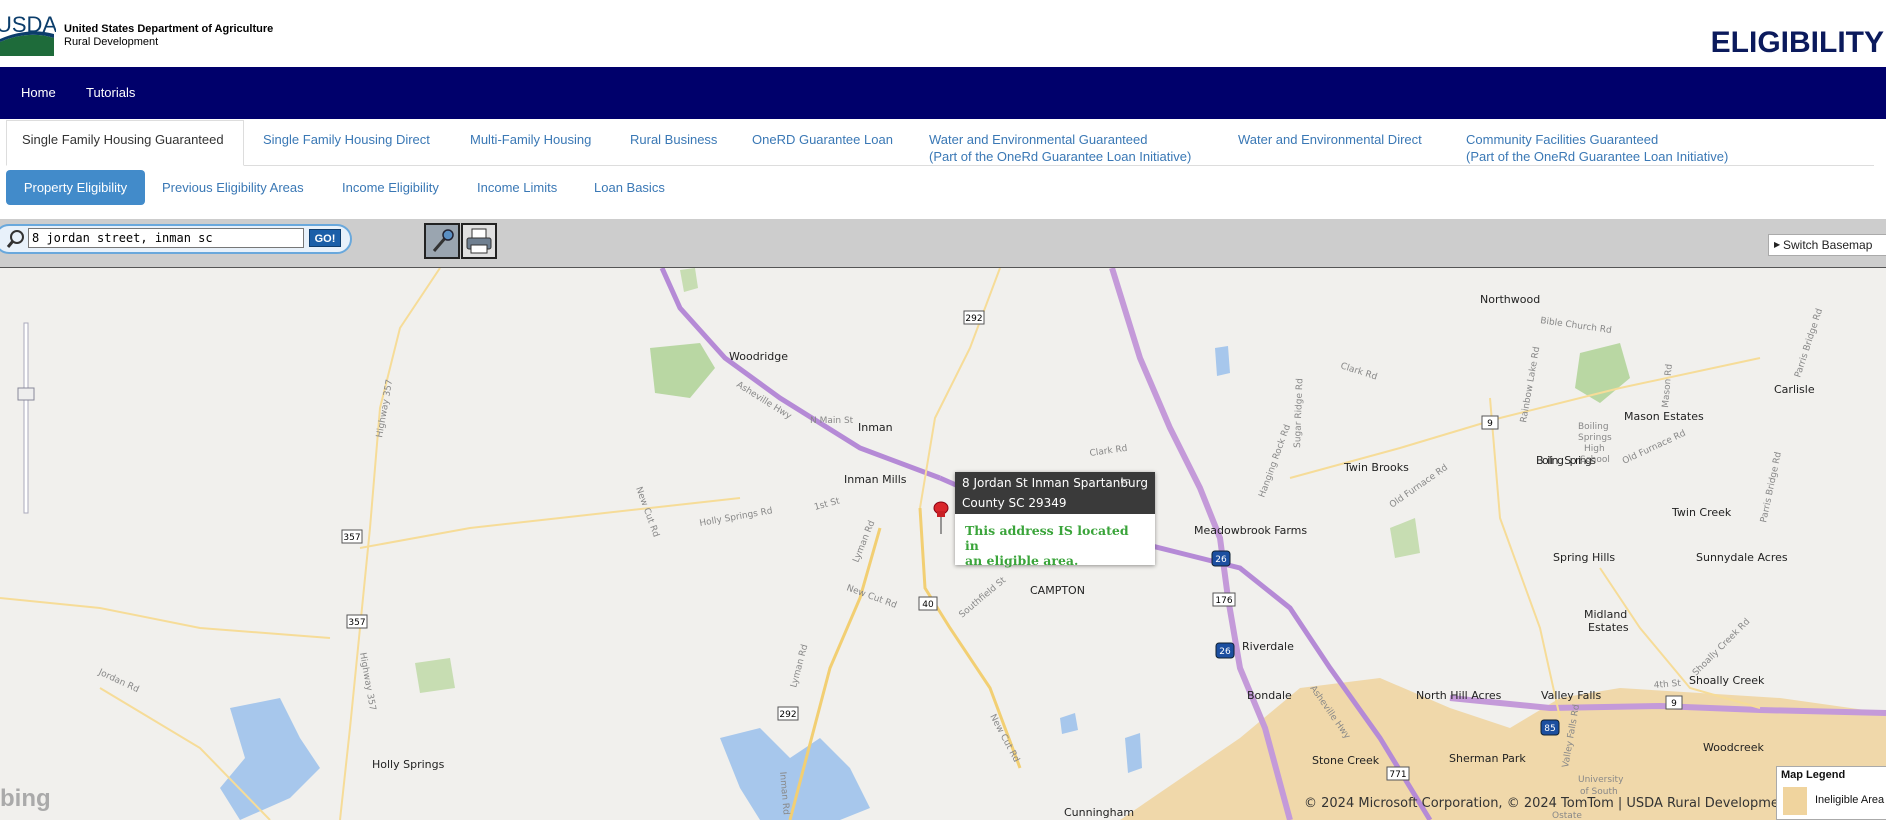 This screenshot has width=1886, height=820. I want to click on nav-home-link: Home, so click(38, 92).